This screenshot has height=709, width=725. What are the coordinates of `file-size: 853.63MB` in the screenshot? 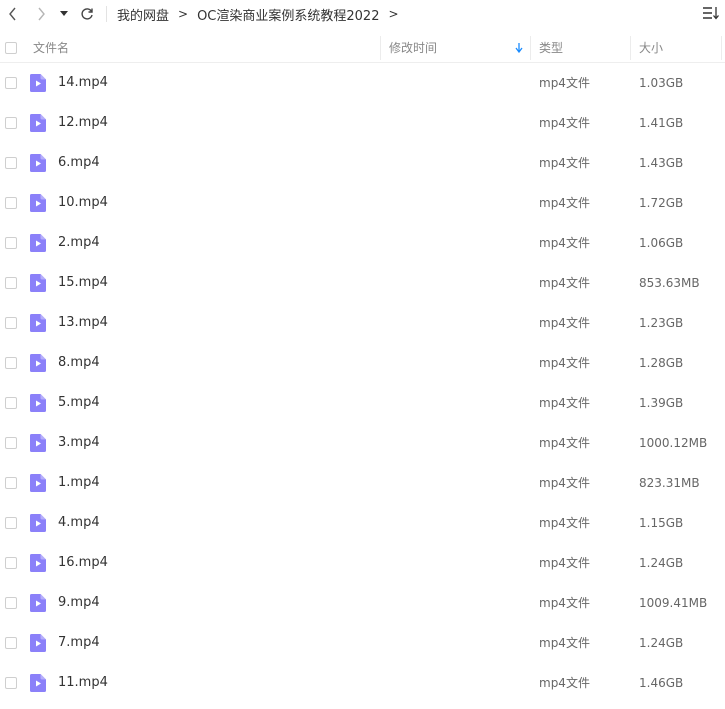 It's located at (669, 283).